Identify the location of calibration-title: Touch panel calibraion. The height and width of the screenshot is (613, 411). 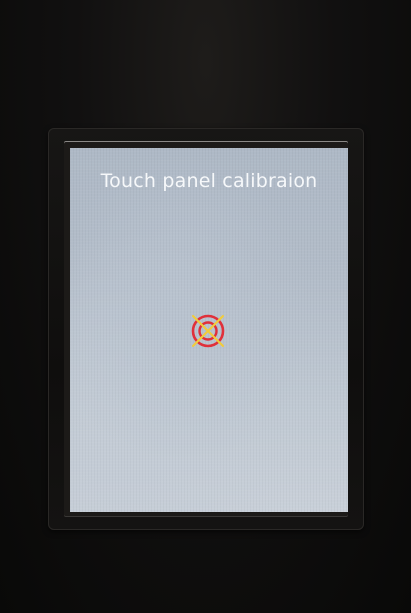
(209, 181).